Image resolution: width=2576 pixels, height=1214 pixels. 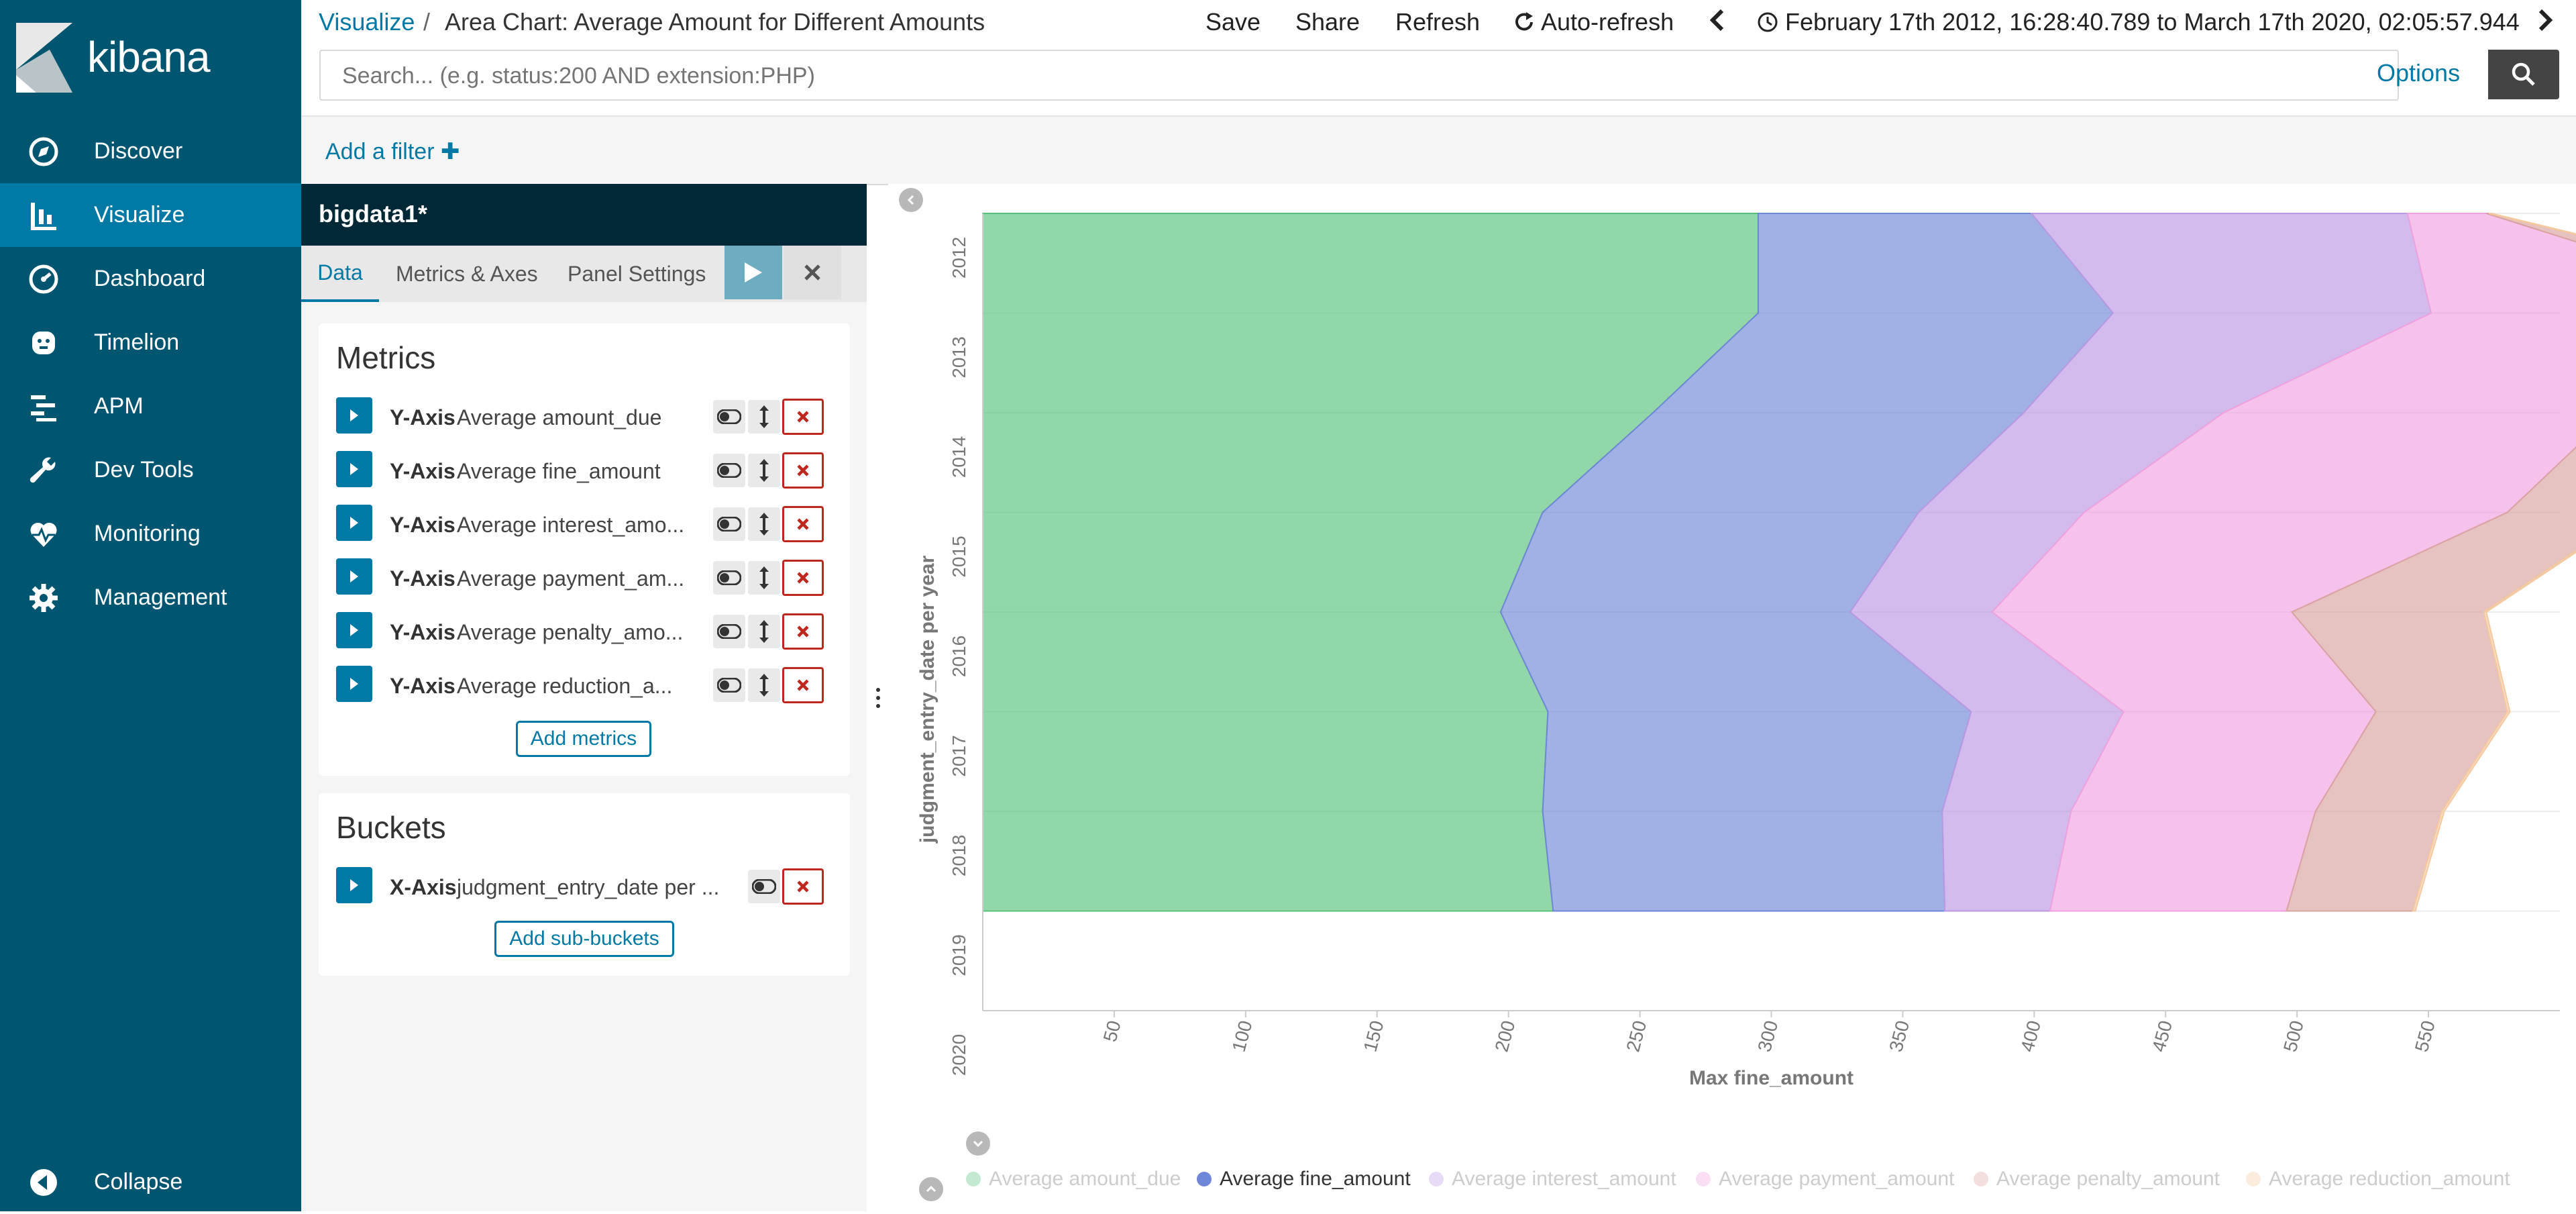 I want to click on tab-metrics-axes: Metrics & Axes, so click(x=467, y=274).